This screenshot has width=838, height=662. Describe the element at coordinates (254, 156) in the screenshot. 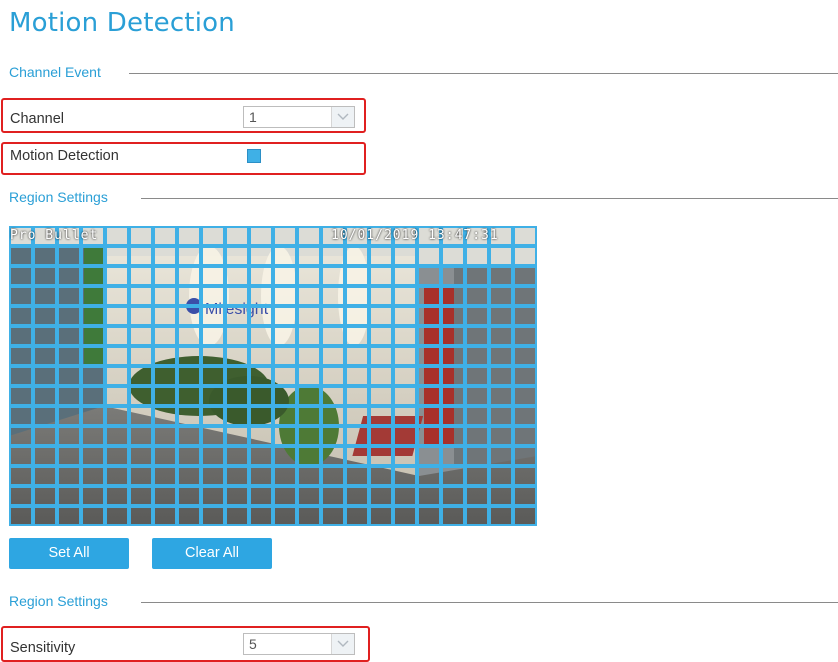

I see `motion-detection-checkbox` at that location.